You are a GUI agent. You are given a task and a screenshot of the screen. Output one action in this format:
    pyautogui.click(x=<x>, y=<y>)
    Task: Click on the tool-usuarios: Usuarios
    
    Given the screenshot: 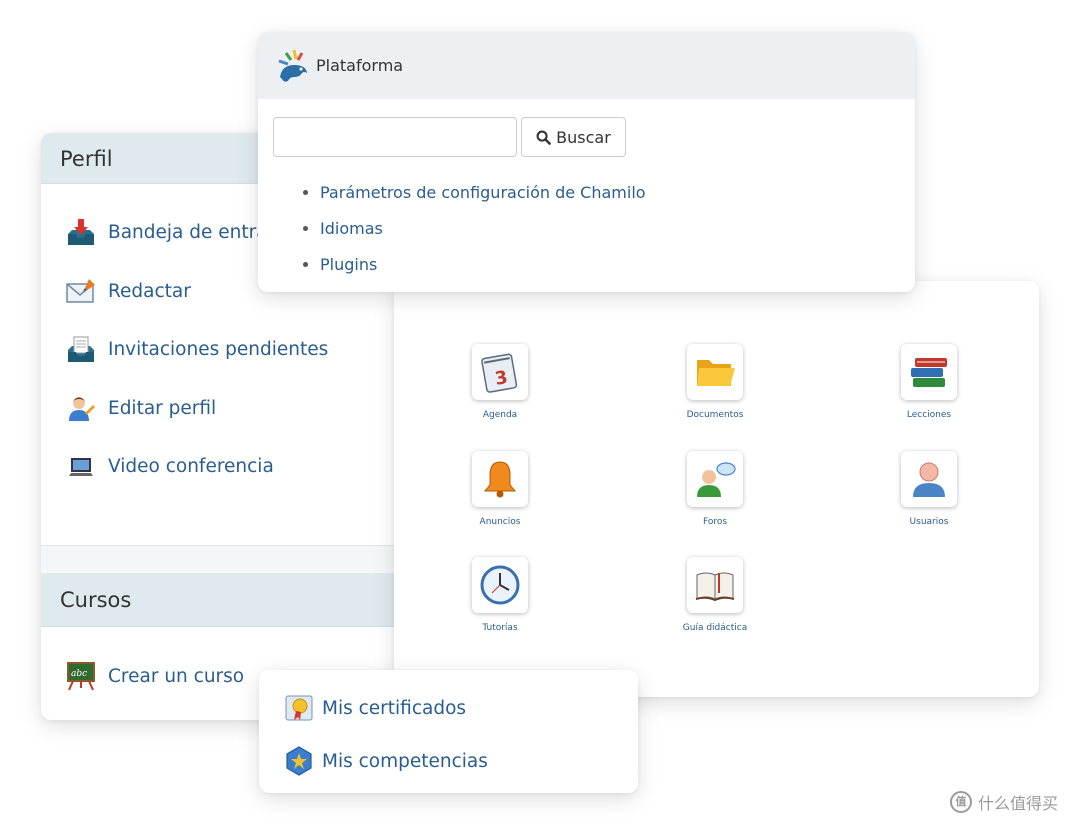 What is the action you would take?
    pyautogui.click(x=929, y=489)
    